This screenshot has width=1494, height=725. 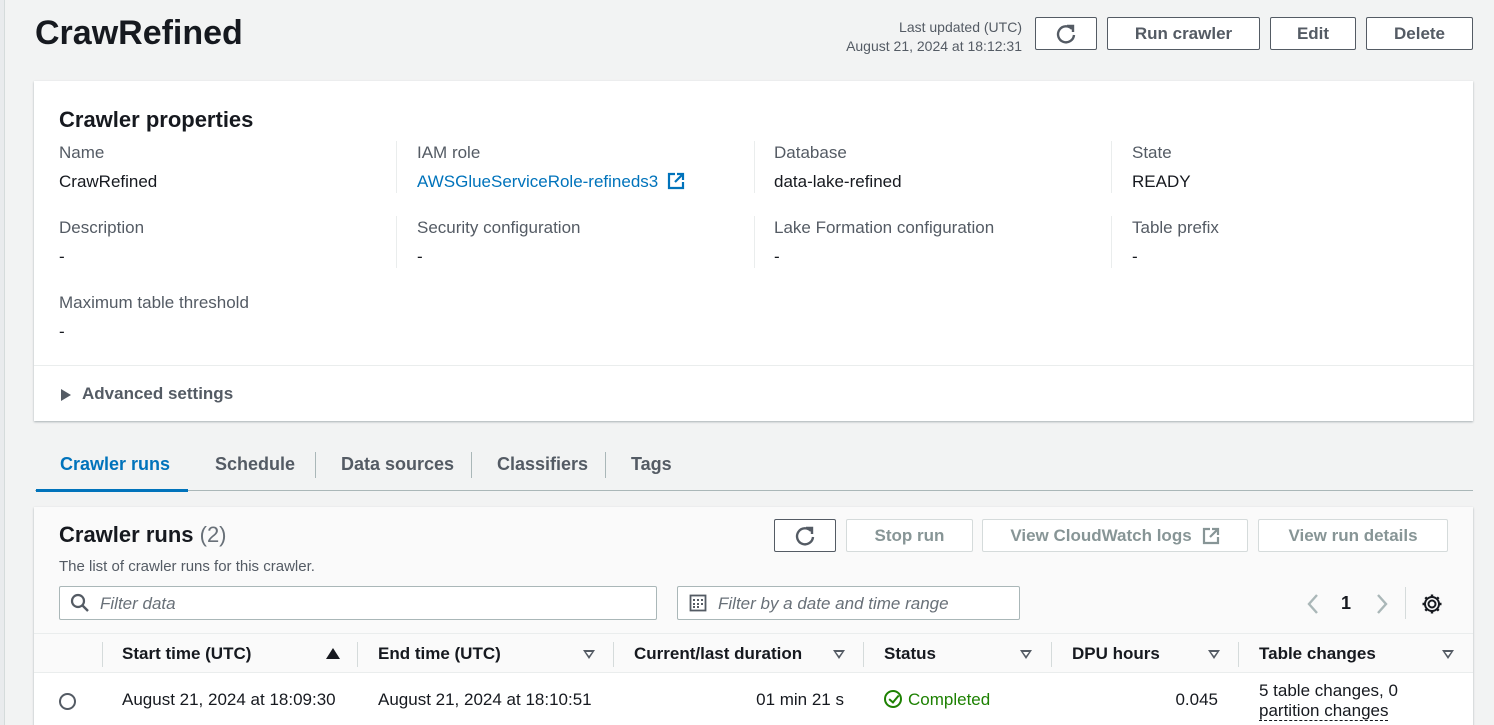 I want to click on tab-data-sources: Data sources, so click(x=397, y=464).